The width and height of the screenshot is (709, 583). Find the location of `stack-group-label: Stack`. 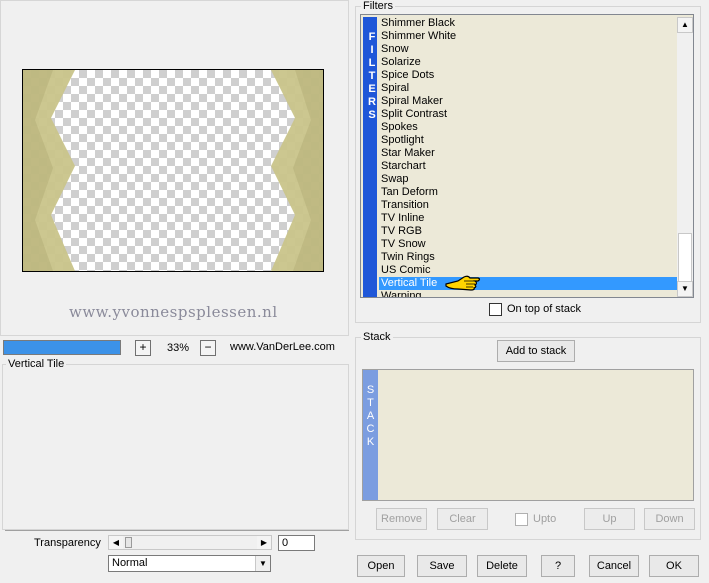

stack-group-label: Stack is located at coordinates (377, 337).